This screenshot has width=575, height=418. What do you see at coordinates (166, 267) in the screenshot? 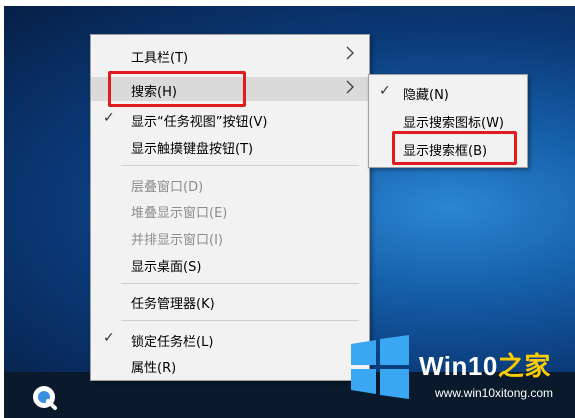
I see `menu-item-label: 显示桌面(S)` at bounding box center [166, 267].